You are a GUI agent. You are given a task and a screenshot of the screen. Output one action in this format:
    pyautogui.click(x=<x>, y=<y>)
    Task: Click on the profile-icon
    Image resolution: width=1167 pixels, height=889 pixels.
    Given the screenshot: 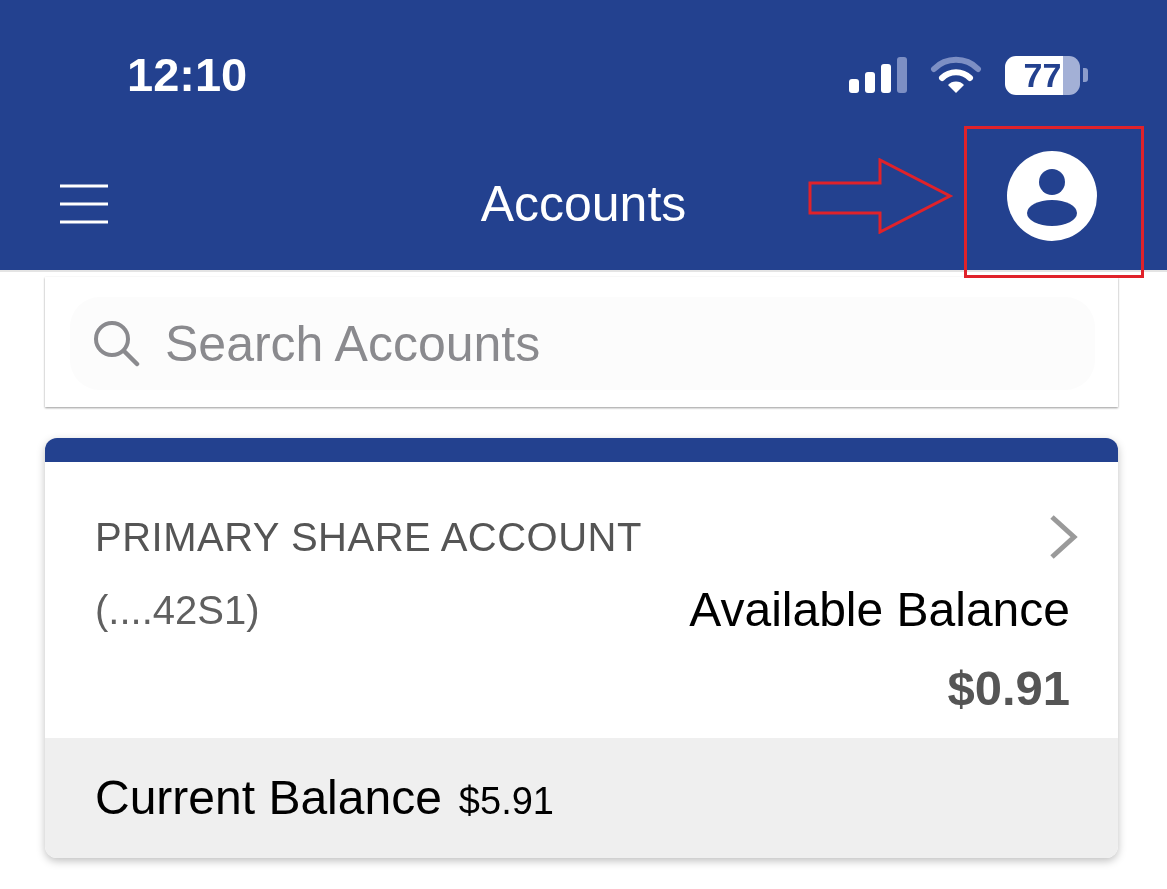 What is the action you would take?
    pyautogui.click(x=1052, y=196)
    